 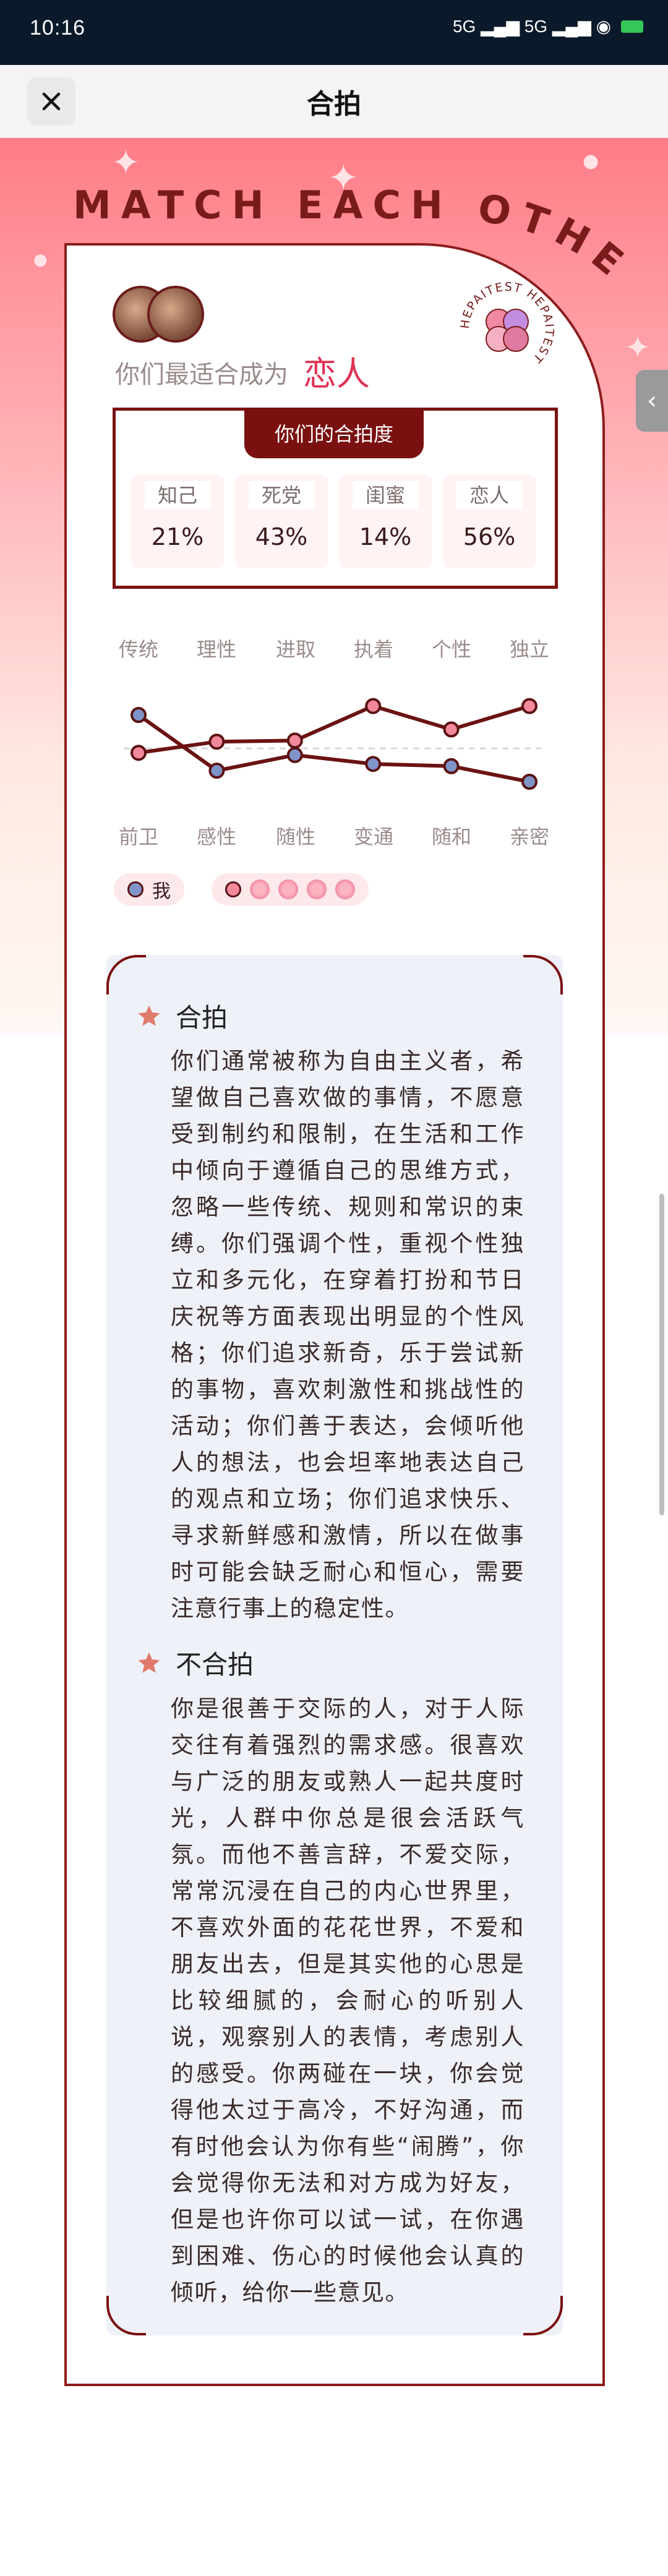 I want to click on degree-value: 14%, so click(x=385, y=536).